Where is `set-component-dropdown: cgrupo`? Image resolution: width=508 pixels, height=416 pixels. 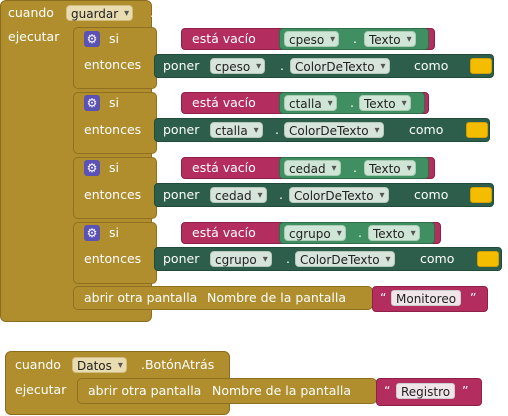
set-component-dropdown: cgrupo is located at coordinates (241, 259).